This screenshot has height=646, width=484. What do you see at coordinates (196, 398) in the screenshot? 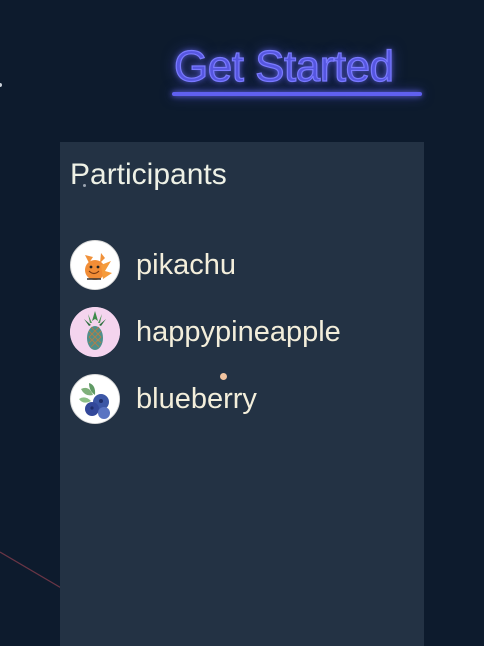
I see `participant-name: blueberry` at bounding box center [196, 398].